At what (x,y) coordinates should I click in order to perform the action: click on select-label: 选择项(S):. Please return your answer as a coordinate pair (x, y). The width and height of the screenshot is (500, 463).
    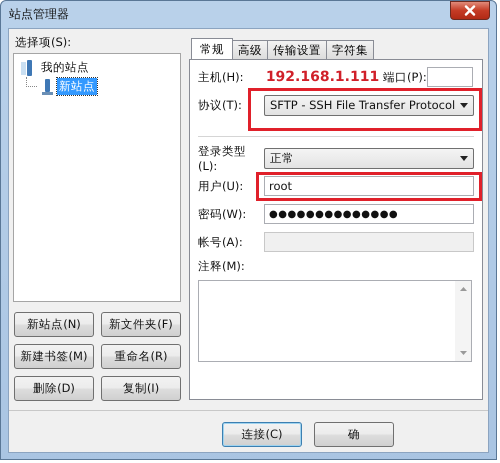
    Looking at the image, I should click on (43, 42).